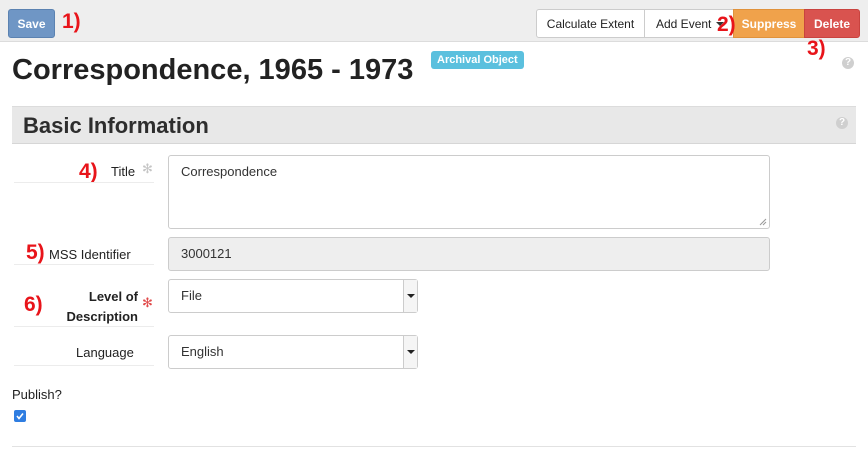 This screenshot has width=868, height=450. Describe the element at coordinates (206, 253) in the screenshot. I see `mss-identifier-value: 3000121` at that location.